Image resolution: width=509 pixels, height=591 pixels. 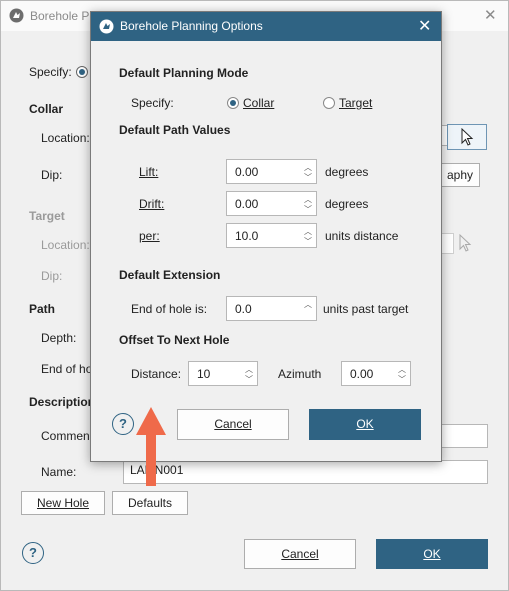 I want to click on end-of-hole-is-label: End of hole is:, so click(x=169, y=309).